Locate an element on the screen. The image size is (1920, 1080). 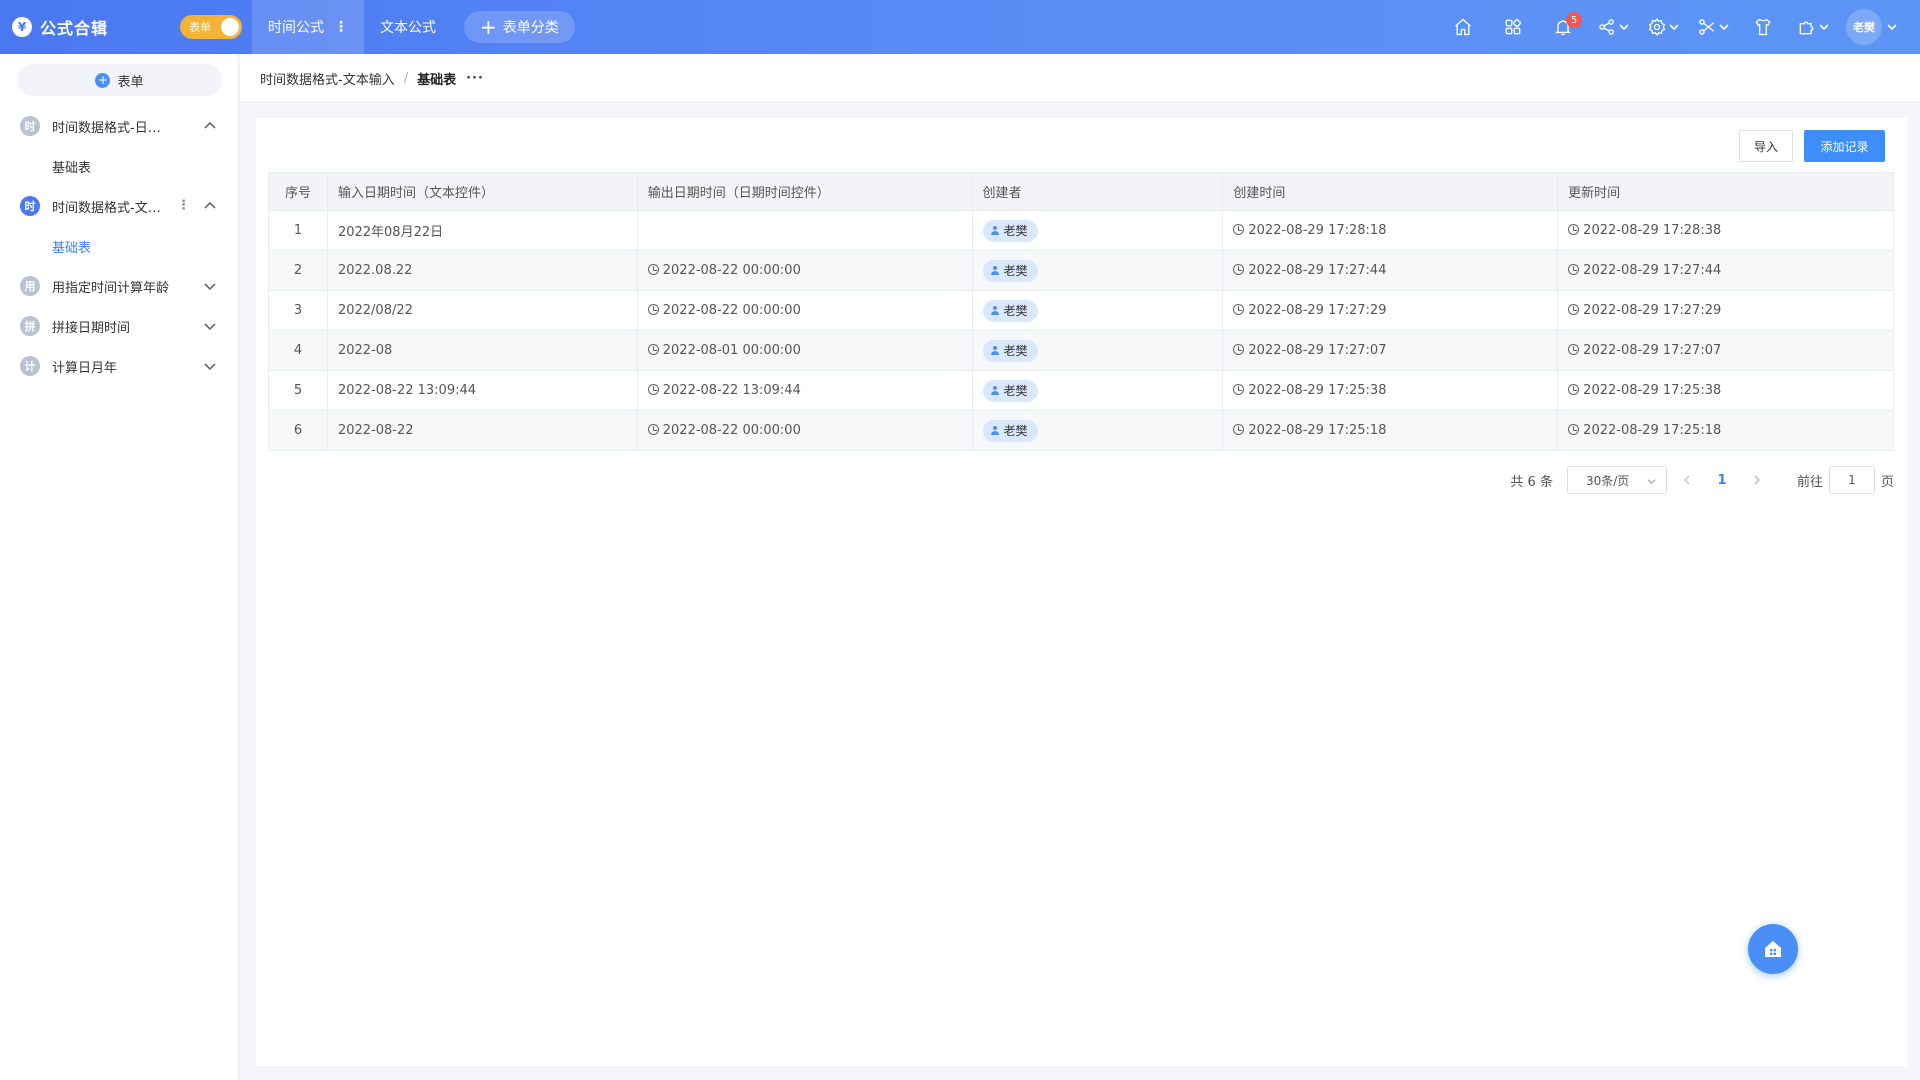
column-header: 输出日期时间（日期时间控件） is located at coordinates (804, 191).